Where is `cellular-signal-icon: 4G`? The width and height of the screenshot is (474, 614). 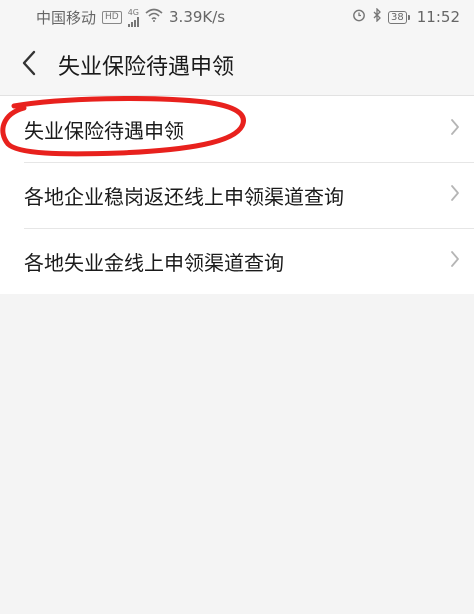 cellular-signal-icon: 4G is located at coordinates (133, 17).